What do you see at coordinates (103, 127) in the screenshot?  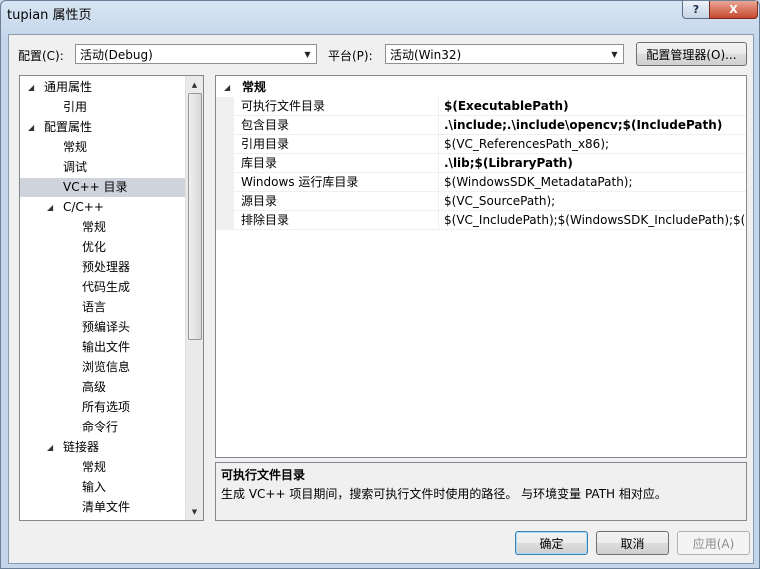 I see `tree-item: ◢ 配置属性` at bounding box center [103, 127].